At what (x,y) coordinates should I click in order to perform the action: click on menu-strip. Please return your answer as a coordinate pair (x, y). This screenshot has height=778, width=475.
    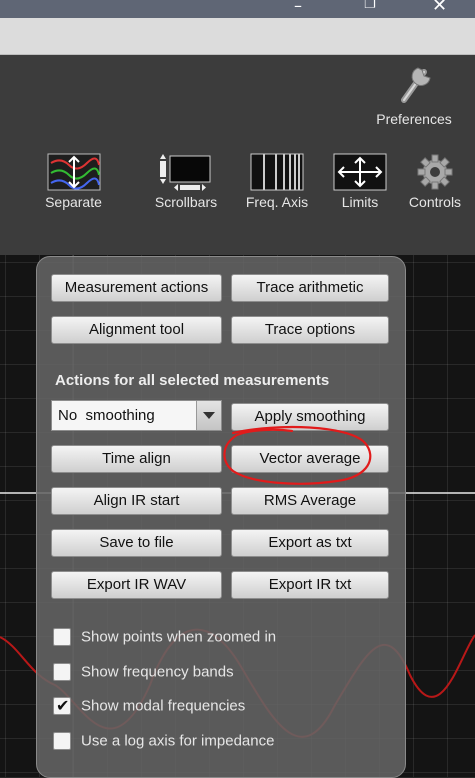
    Looking at the image, I should click on (237, 36).